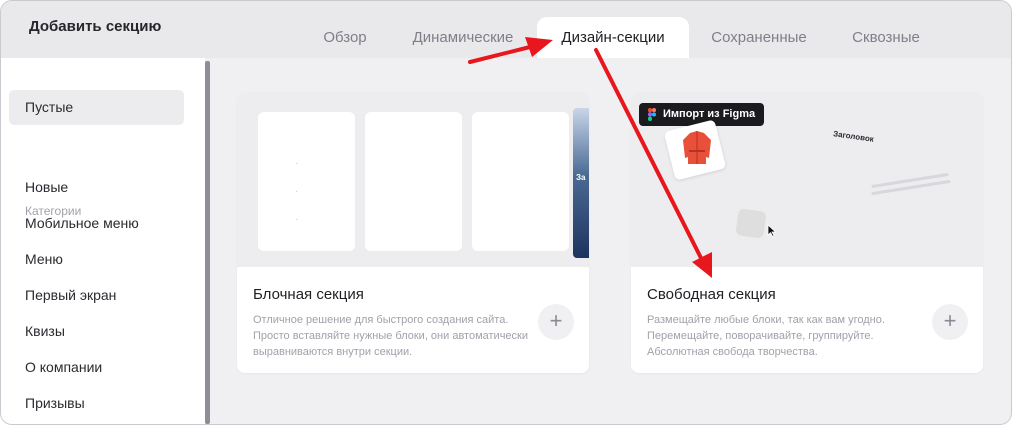  What do you see at coordinates (581, 183) in the screenshot?
I see `preview-dark-block: За` at bounding box center [581, 183].